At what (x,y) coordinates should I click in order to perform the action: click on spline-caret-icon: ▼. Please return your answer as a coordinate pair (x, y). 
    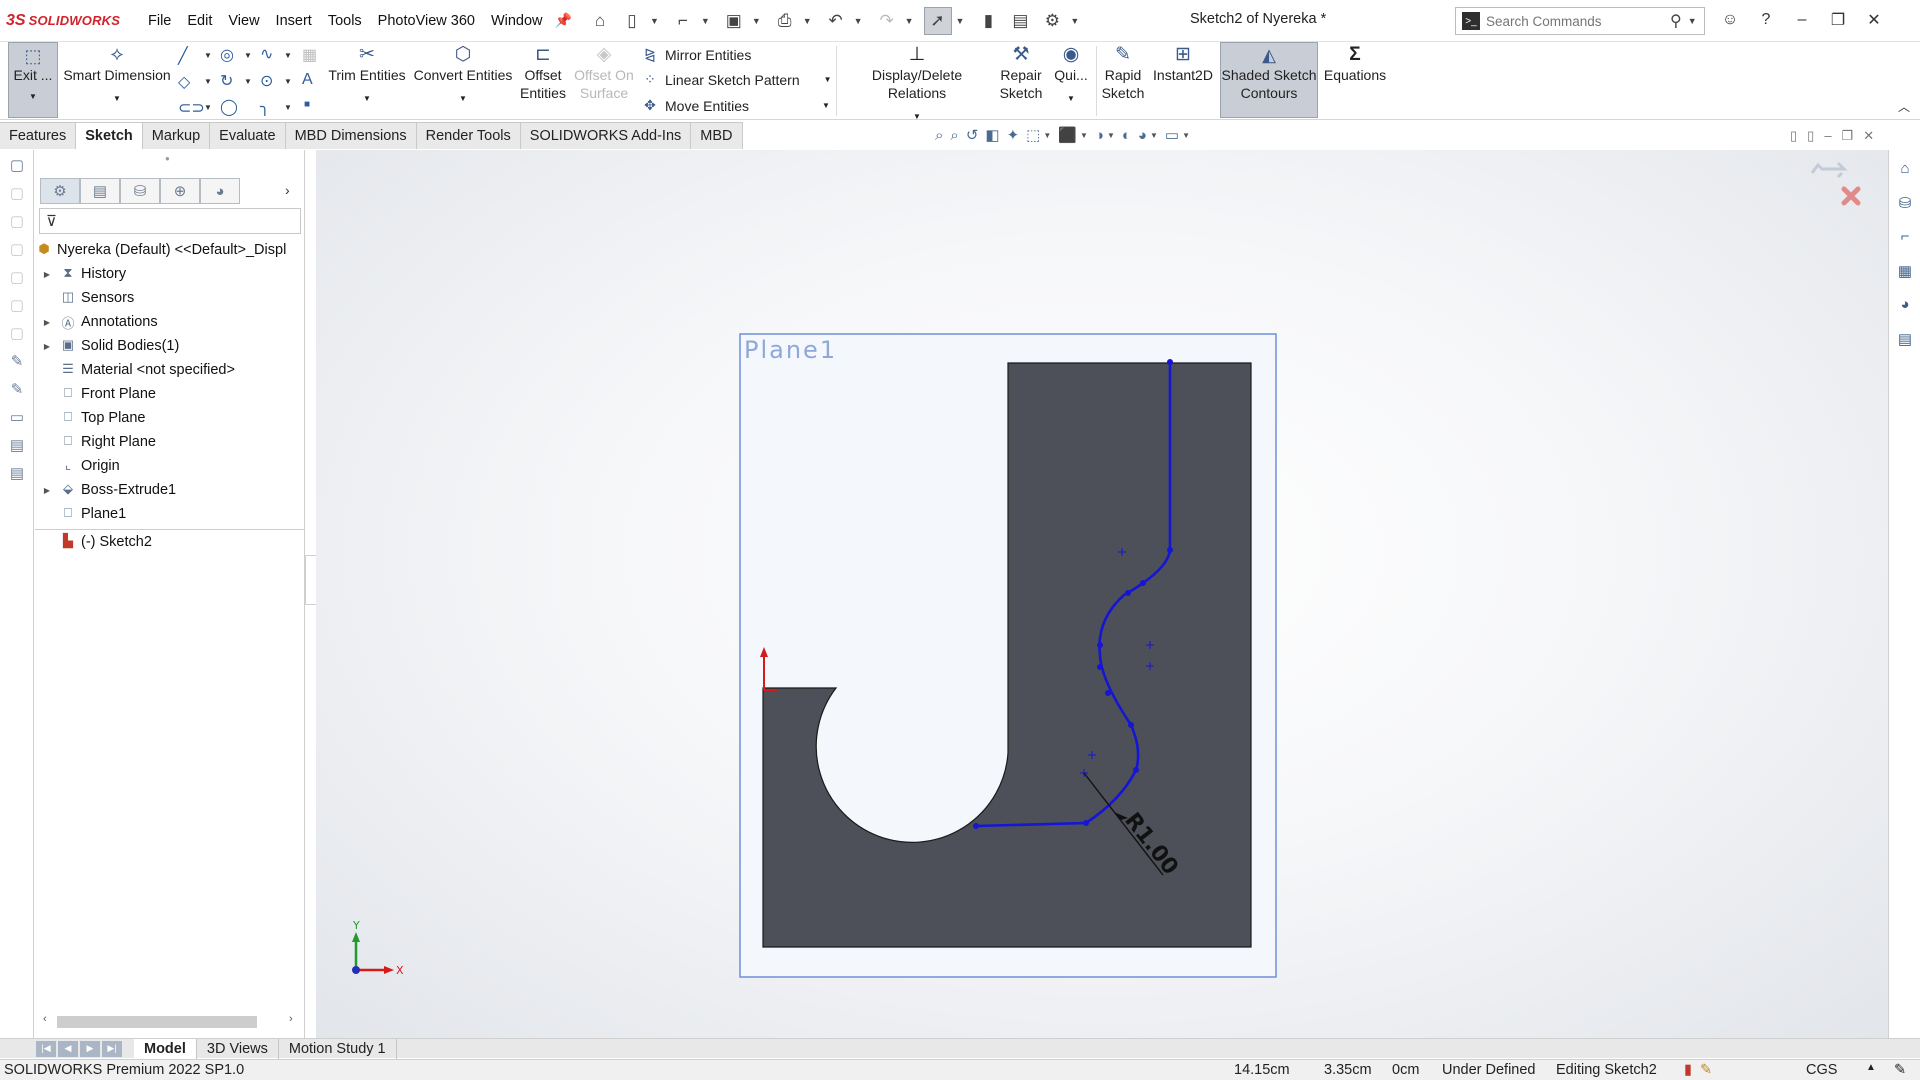
    Looking at the image, I should click on (288, 55).